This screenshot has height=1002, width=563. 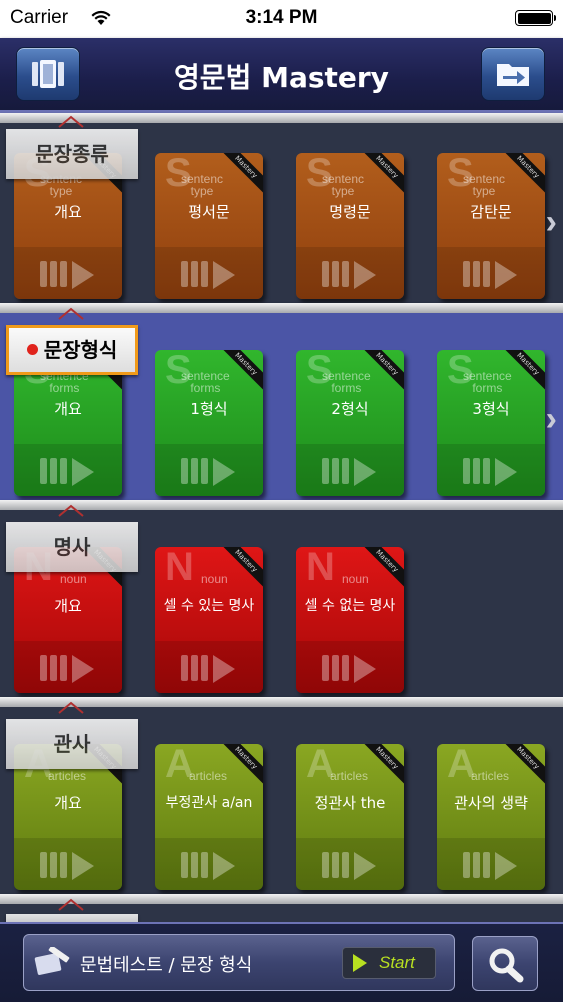 I want to click on nav-bar: 영문법 Mastery, so click(x=281, y=75).